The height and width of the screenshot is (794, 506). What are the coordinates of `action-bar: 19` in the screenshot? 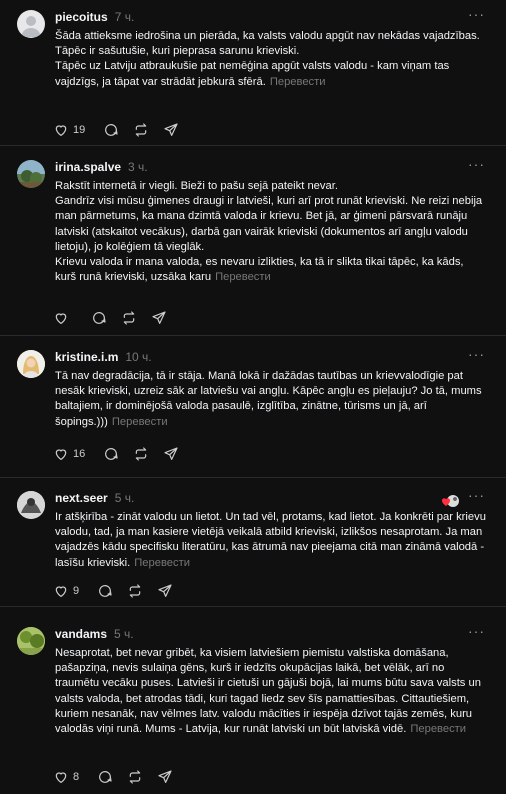 It's located at (116, 130).